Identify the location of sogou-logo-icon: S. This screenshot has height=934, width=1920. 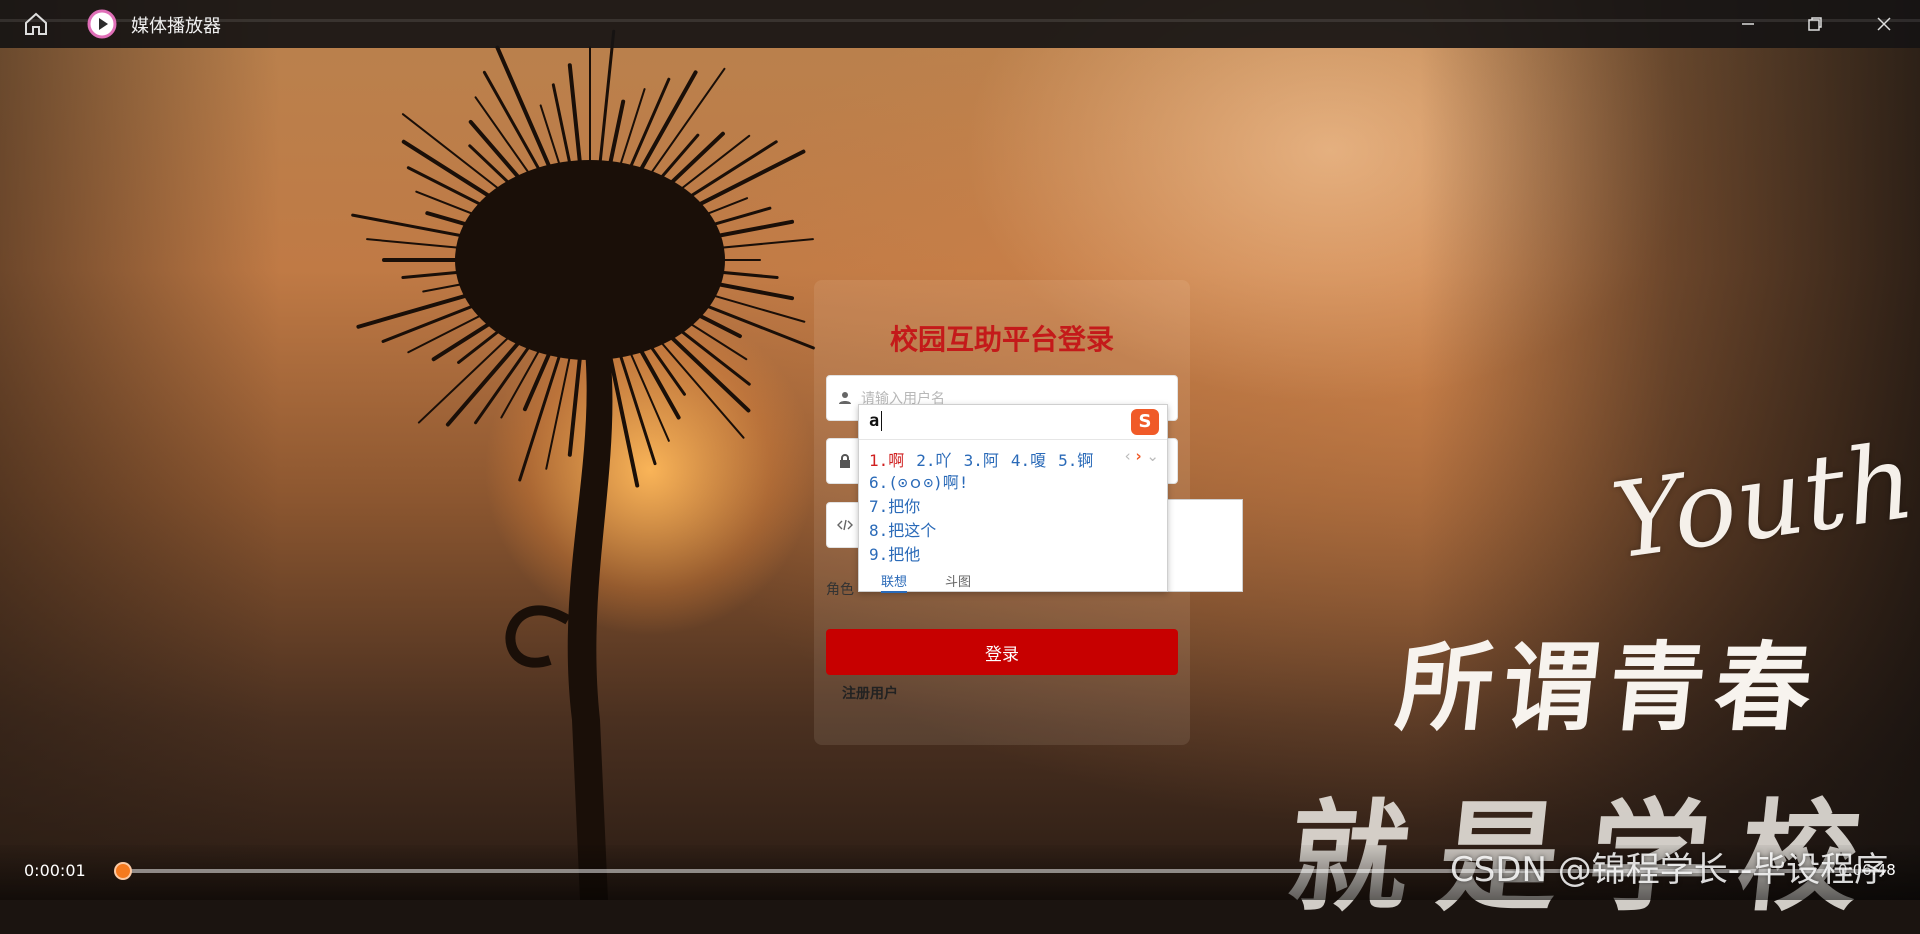
(1145, 422).